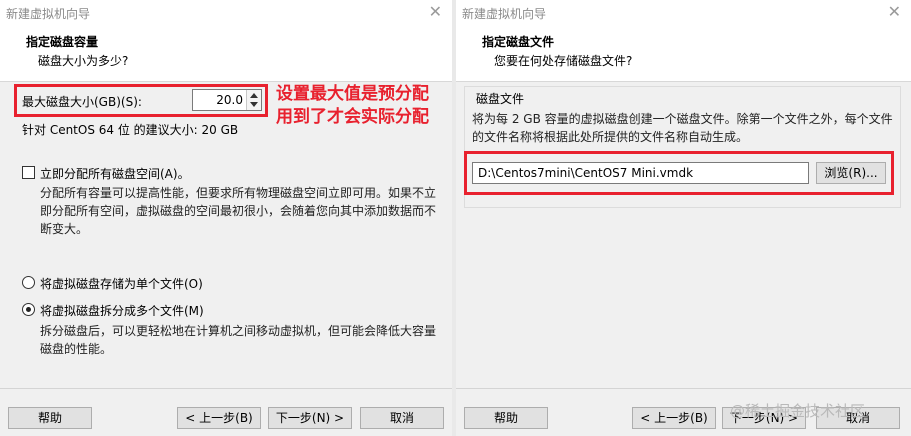 The width and height of the screenshot is (911, 436). What do you see at coordinates (76, 349) in the screenshot?
I see `split-desc-line: 磁盘的性能。` at bounding box center [76, 349].